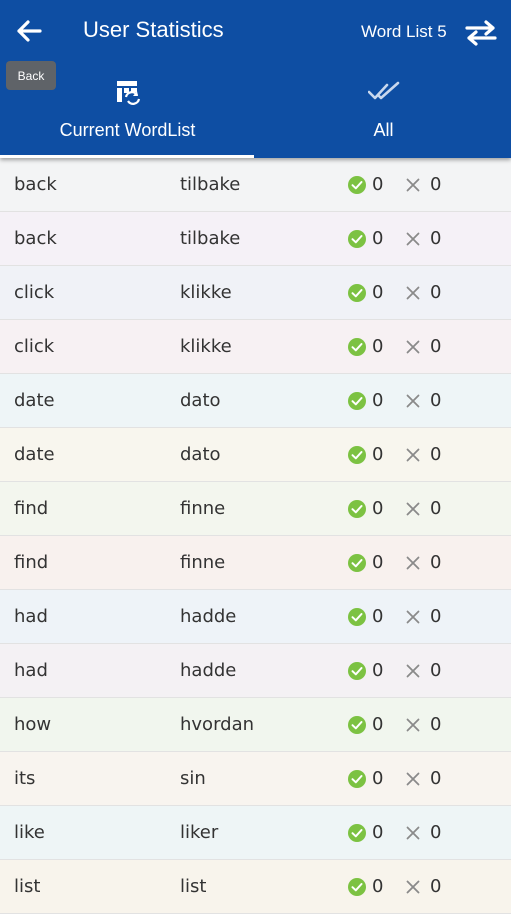 This screenshot has width=511, height=914. What do you see at coordinates (199, 832) in the screenshot?
I see `translation: liker` at bounding box center [199, 832].